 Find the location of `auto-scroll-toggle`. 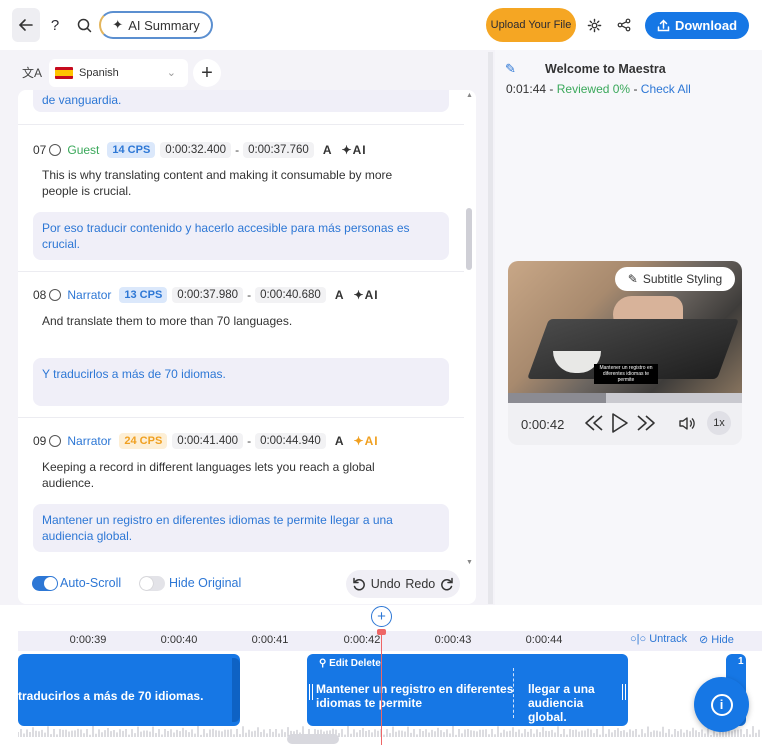

auto-scroll-toggle is located at coordinates (45, 583).